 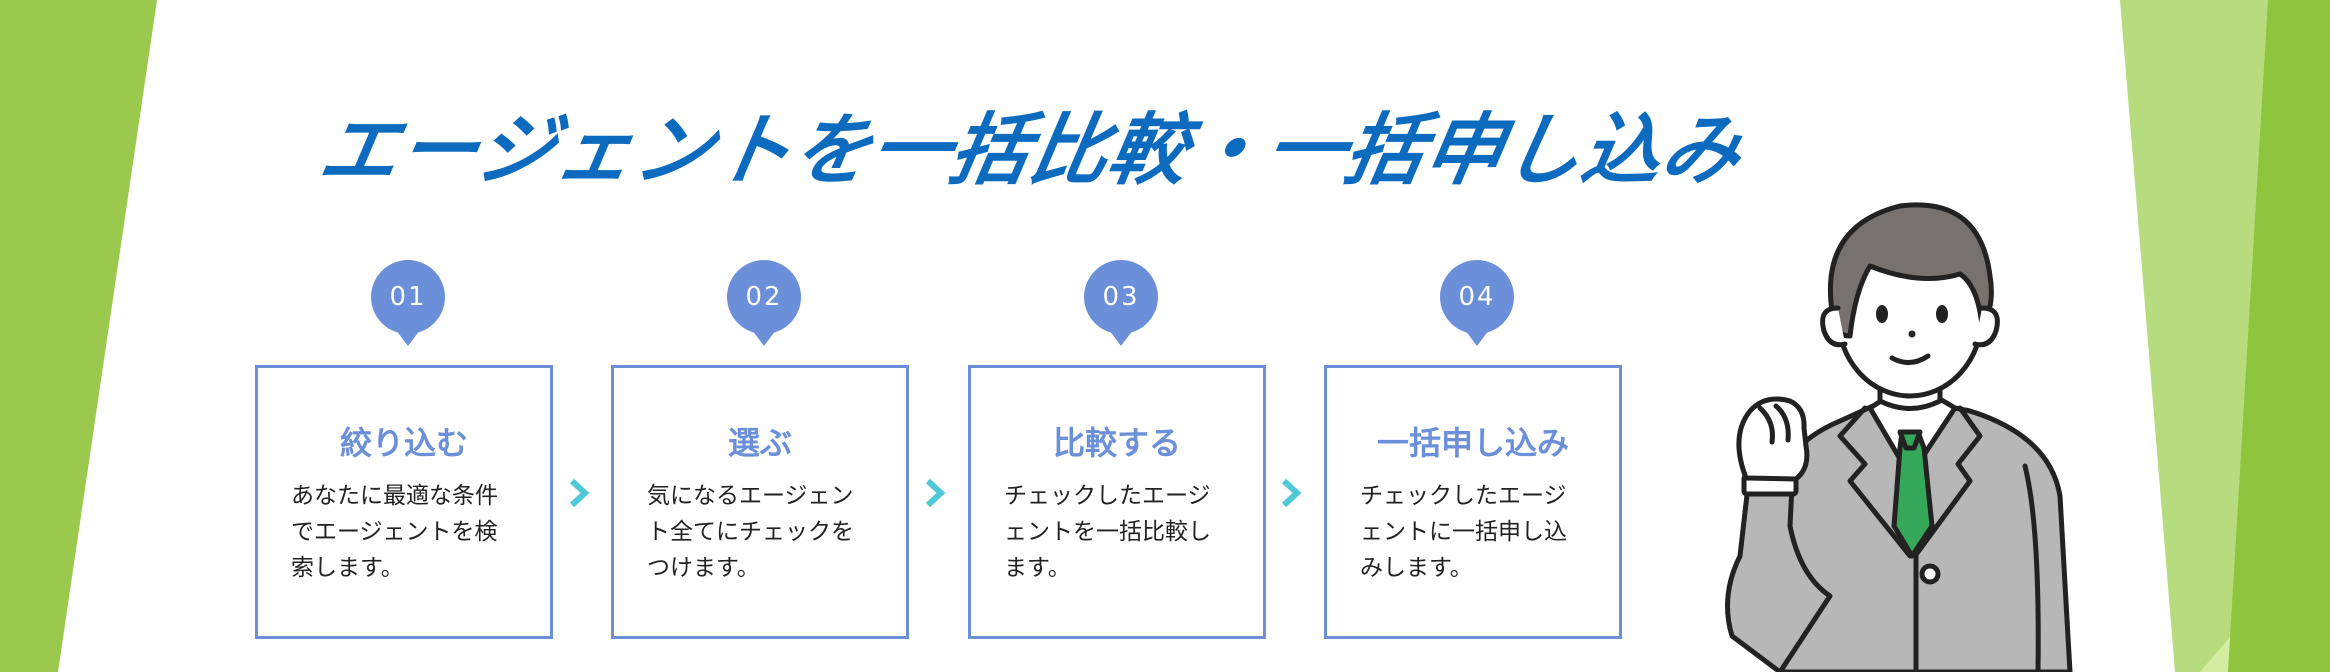 I want to click on step-description-line: でエージェントを検, so click(x=394, y=532).